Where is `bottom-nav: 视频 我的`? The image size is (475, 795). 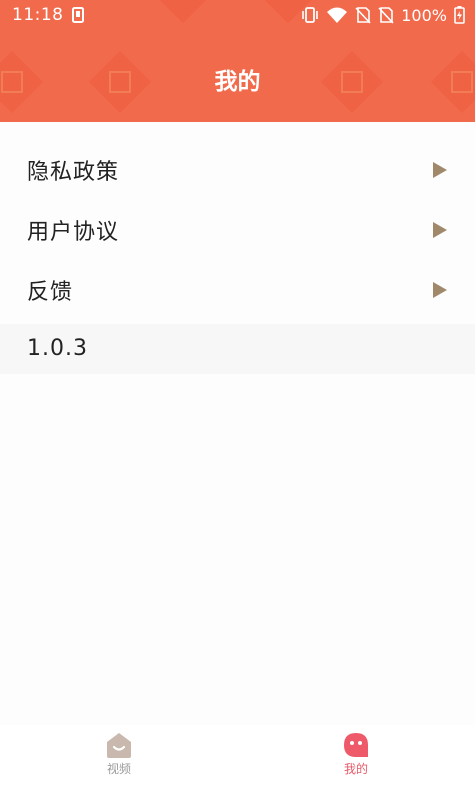 bottom-nav: 视频 我的 is located at coordinates (237, 760).